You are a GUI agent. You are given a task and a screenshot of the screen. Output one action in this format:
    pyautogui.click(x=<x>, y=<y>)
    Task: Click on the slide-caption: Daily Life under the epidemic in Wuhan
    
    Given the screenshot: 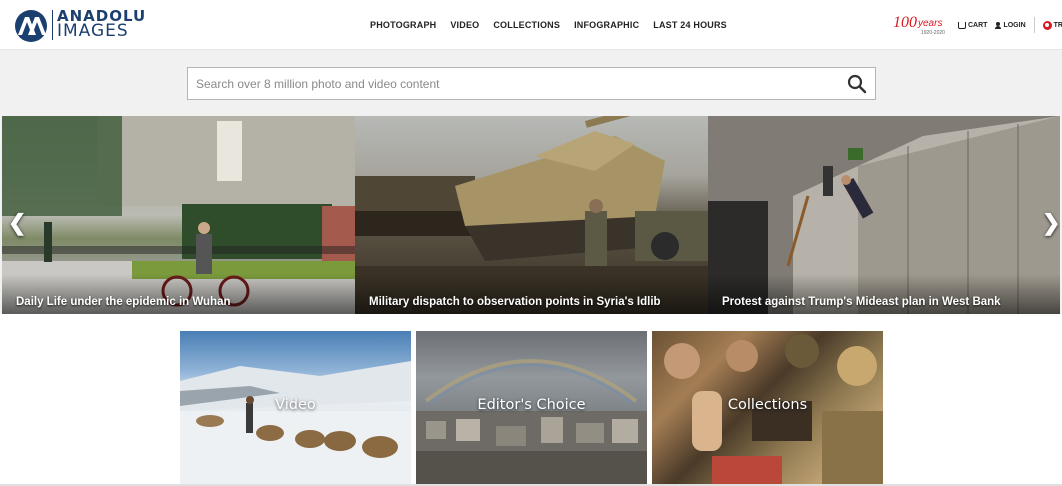 What is the action you would take?
    pyautogui.click(x=123, y=302)
    